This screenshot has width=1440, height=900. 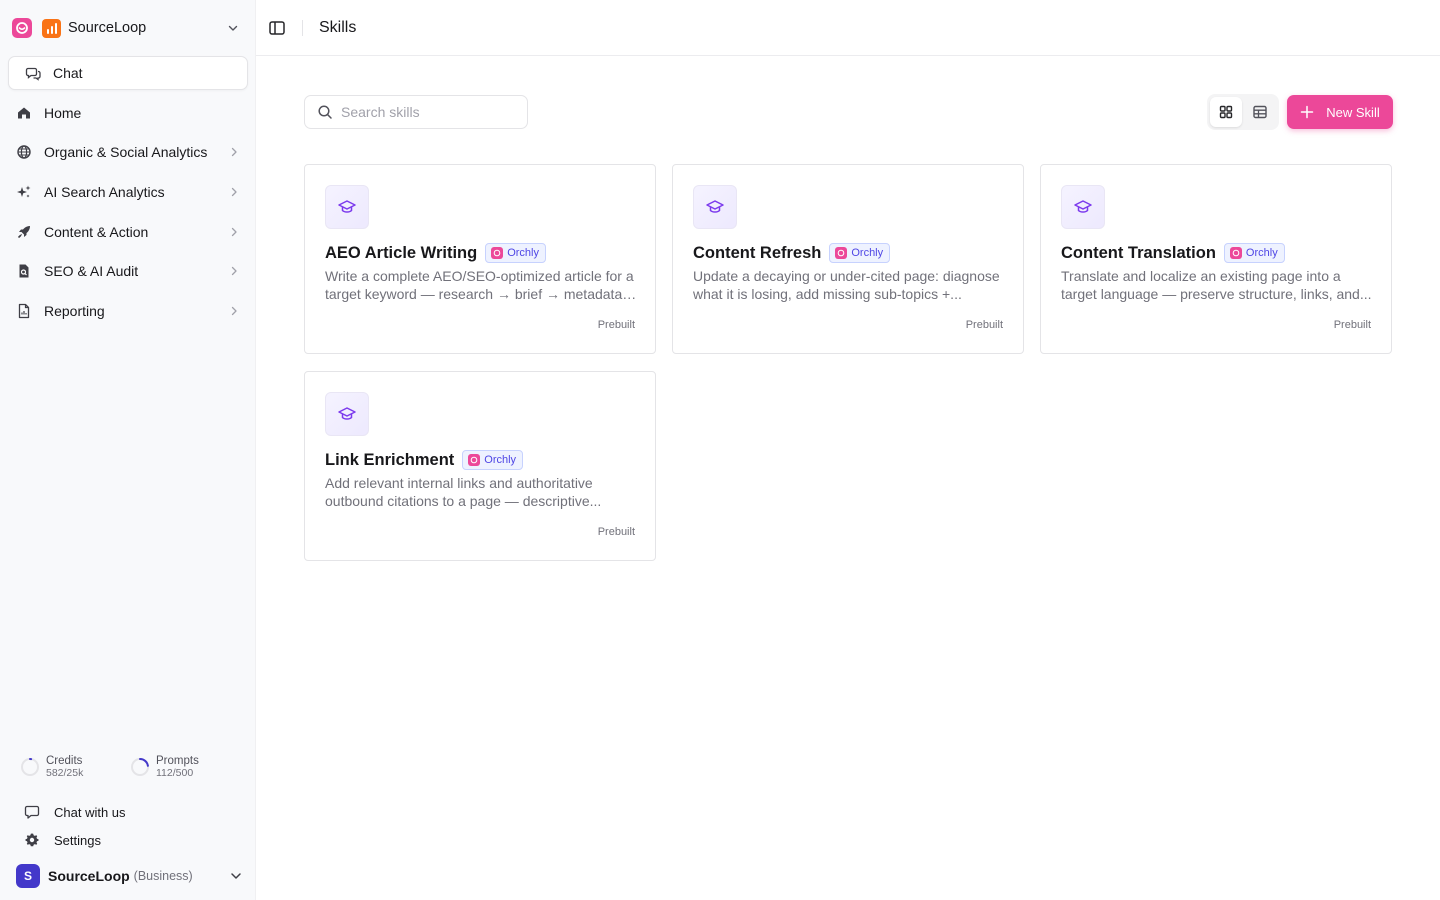 What do you see at coordinates (1353, 112) in the screenshot?
I see `new-skill-label: New Skill` at bounding box center [1353, 112].